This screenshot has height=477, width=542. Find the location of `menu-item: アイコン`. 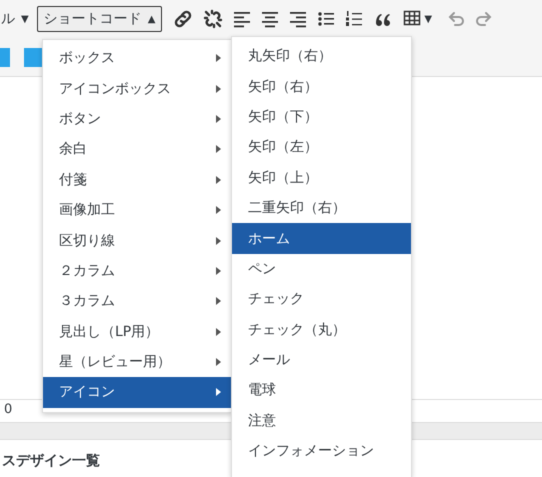

menu-item: アイコン is located at coordinates (137, 392).